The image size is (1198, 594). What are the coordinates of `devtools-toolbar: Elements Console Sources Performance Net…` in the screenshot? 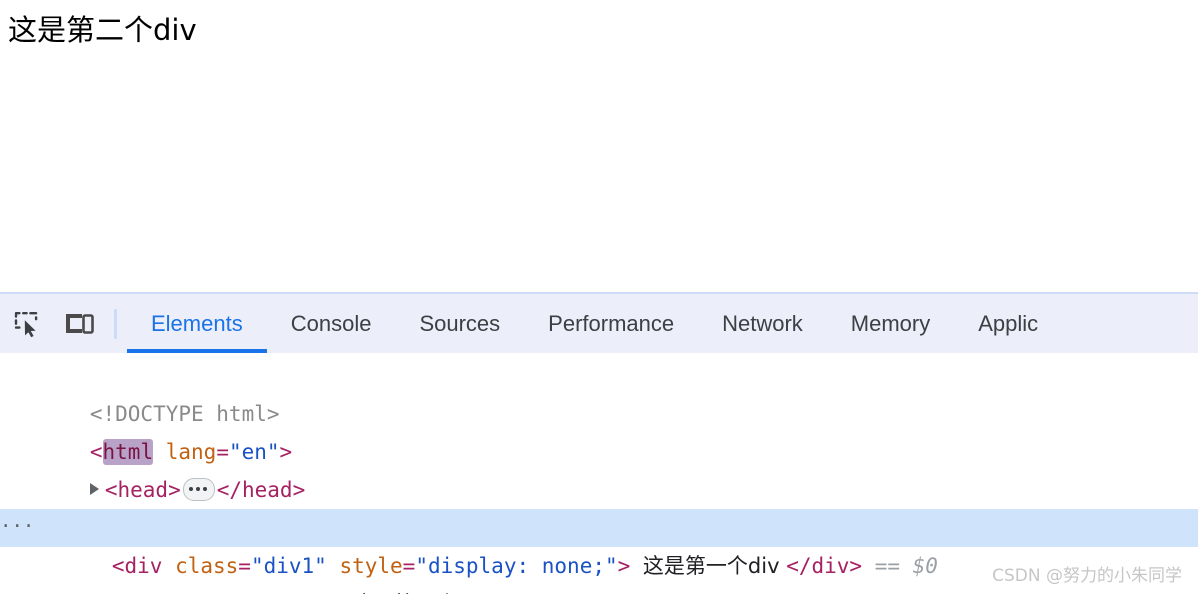 It's located at (599, 323).